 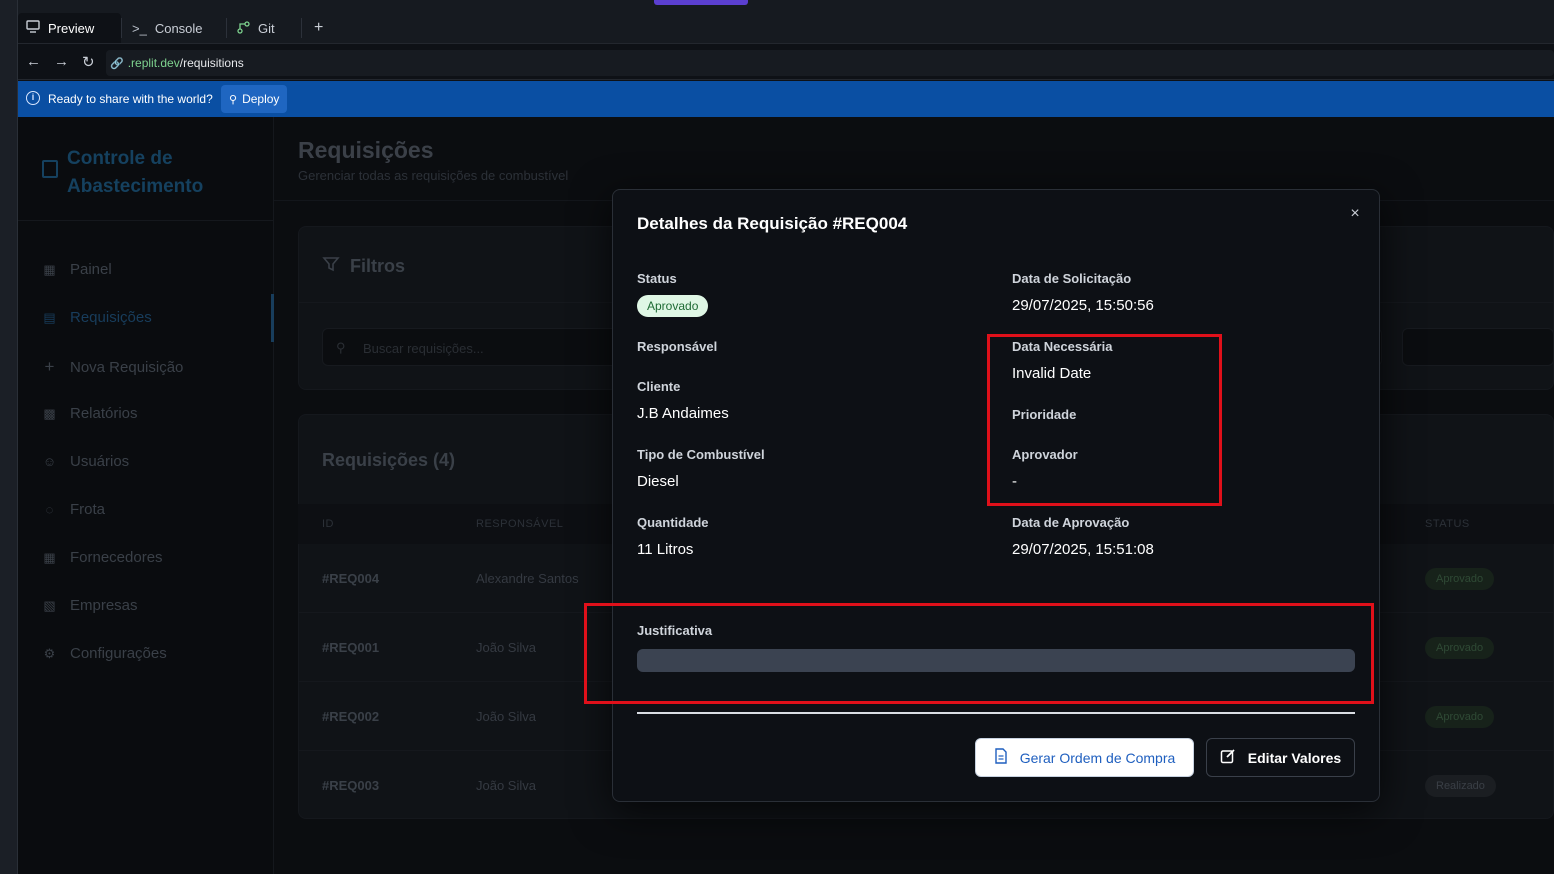 What do you see at coordinates (673, 522) in the screenshot?
I see `quantidade-label: Quantidade` at bounding box center [673, 522].